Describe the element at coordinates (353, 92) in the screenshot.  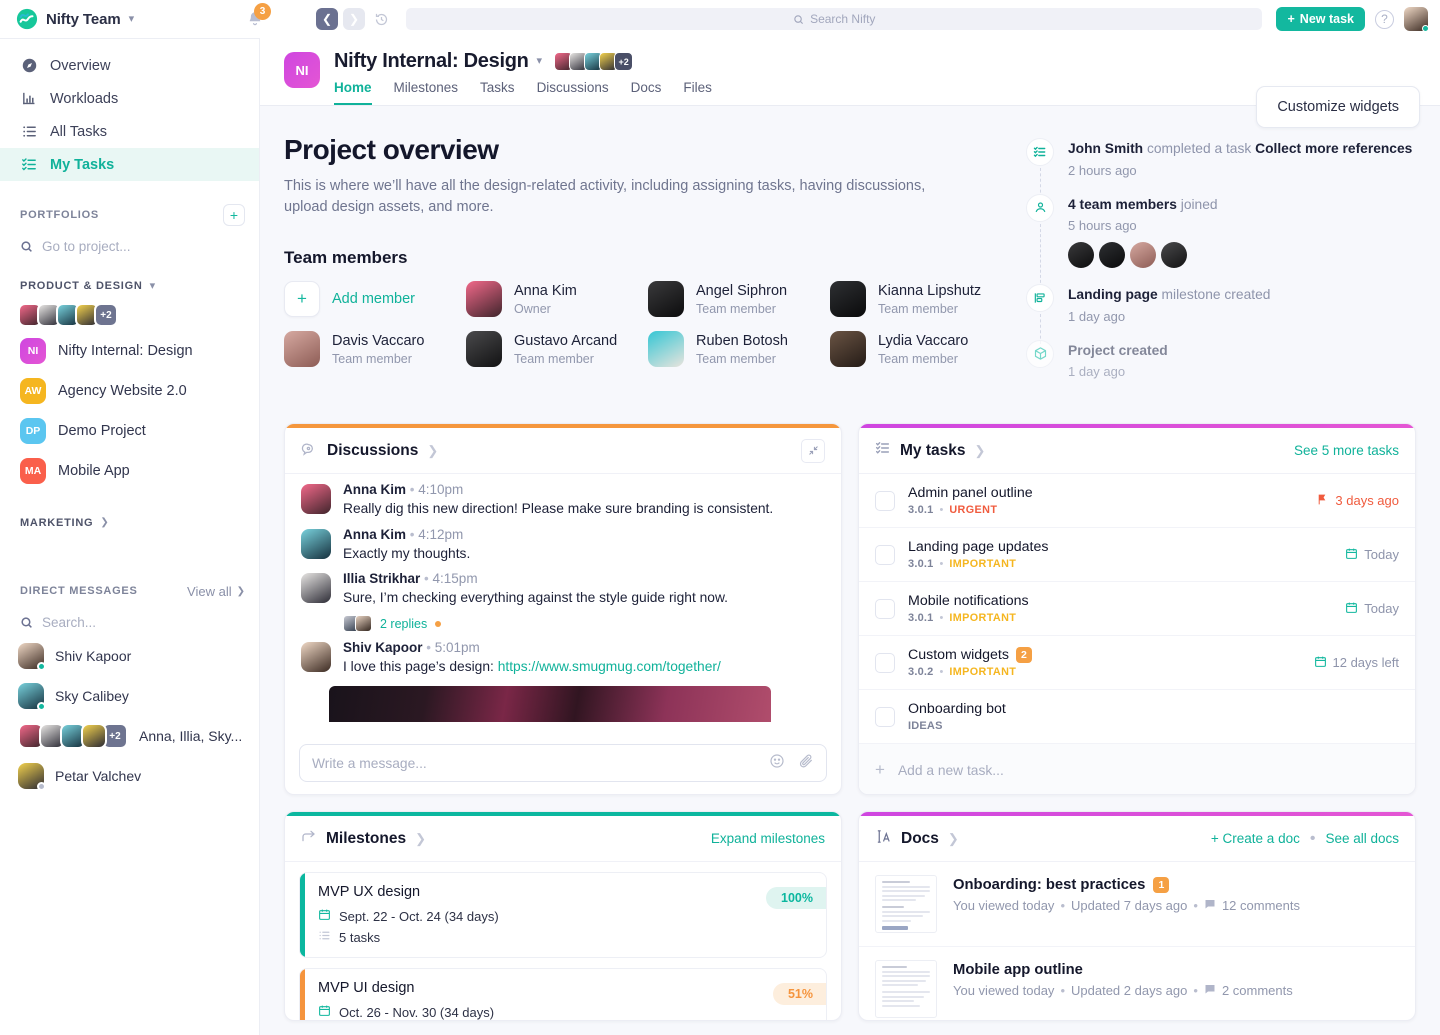
I see `tab-home: Home` at that location.